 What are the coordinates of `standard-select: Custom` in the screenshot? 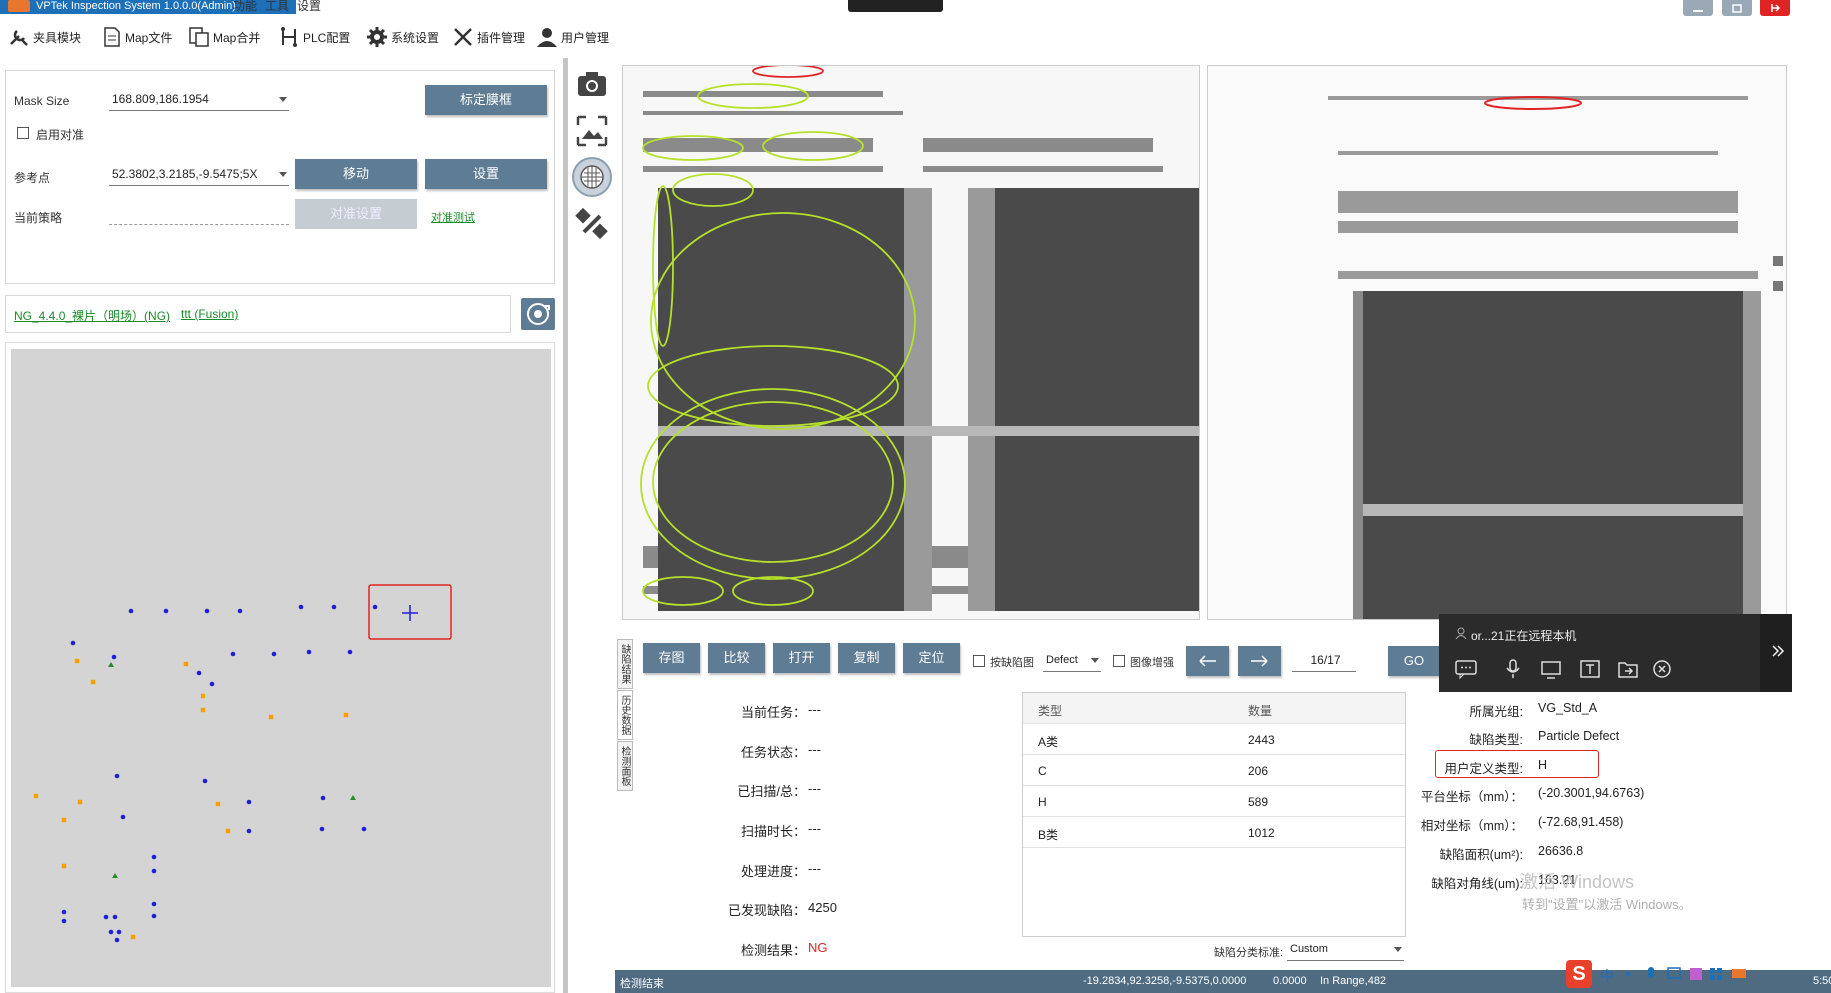 It's located at (1345, 950).